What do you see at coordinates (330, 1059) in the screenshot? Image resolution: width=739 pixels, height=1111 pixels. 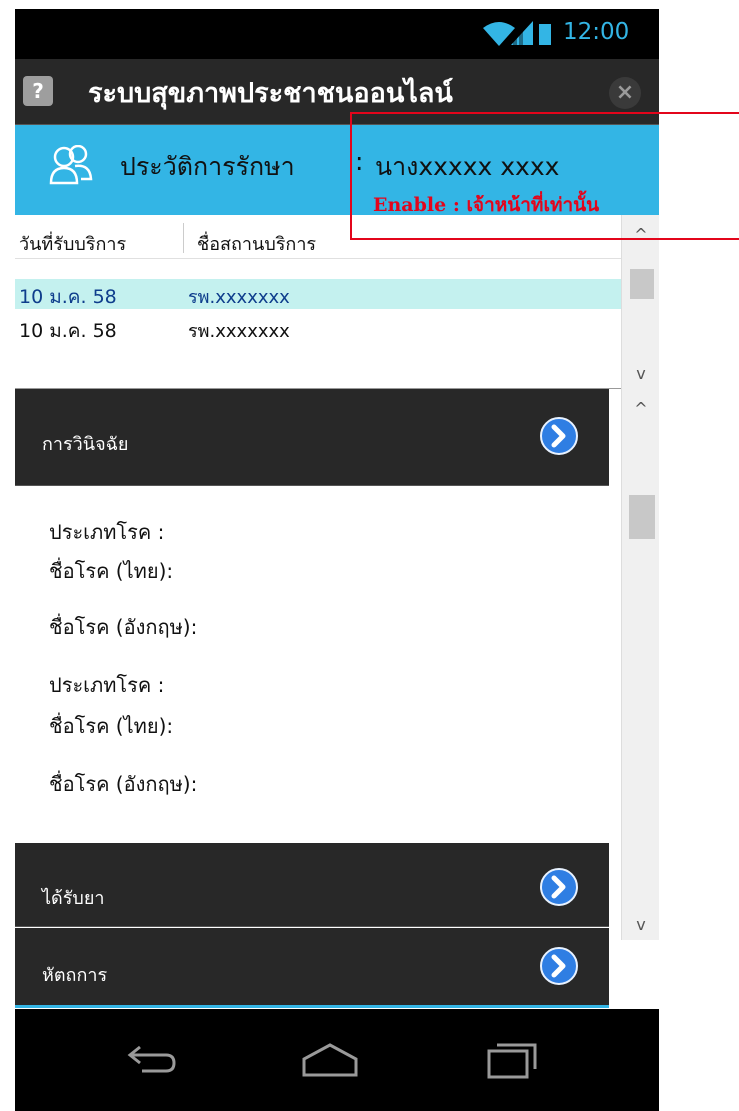 I see `home-icon` at bounding box center [330, 1059].